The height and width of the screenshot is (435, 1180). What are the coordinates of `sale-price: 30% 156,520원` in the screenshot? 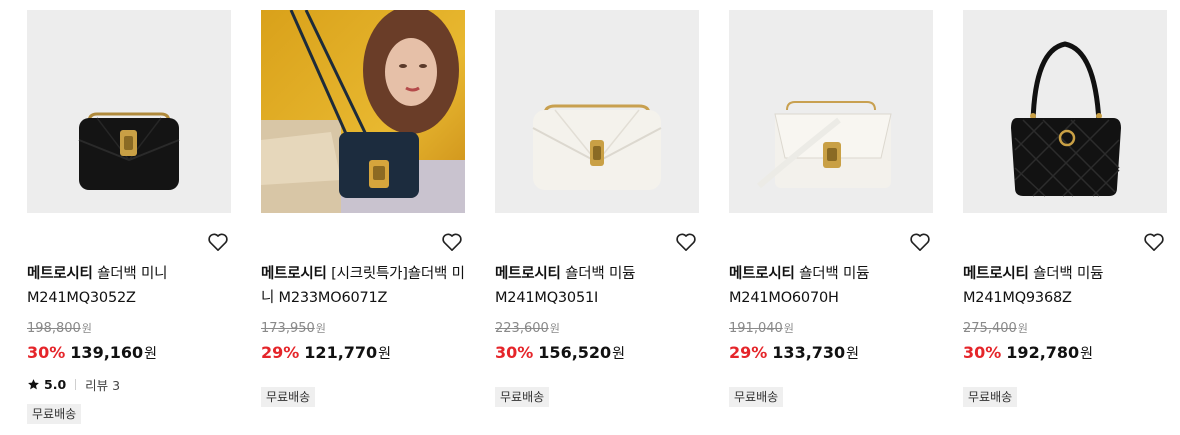 It's located at (560, 352).